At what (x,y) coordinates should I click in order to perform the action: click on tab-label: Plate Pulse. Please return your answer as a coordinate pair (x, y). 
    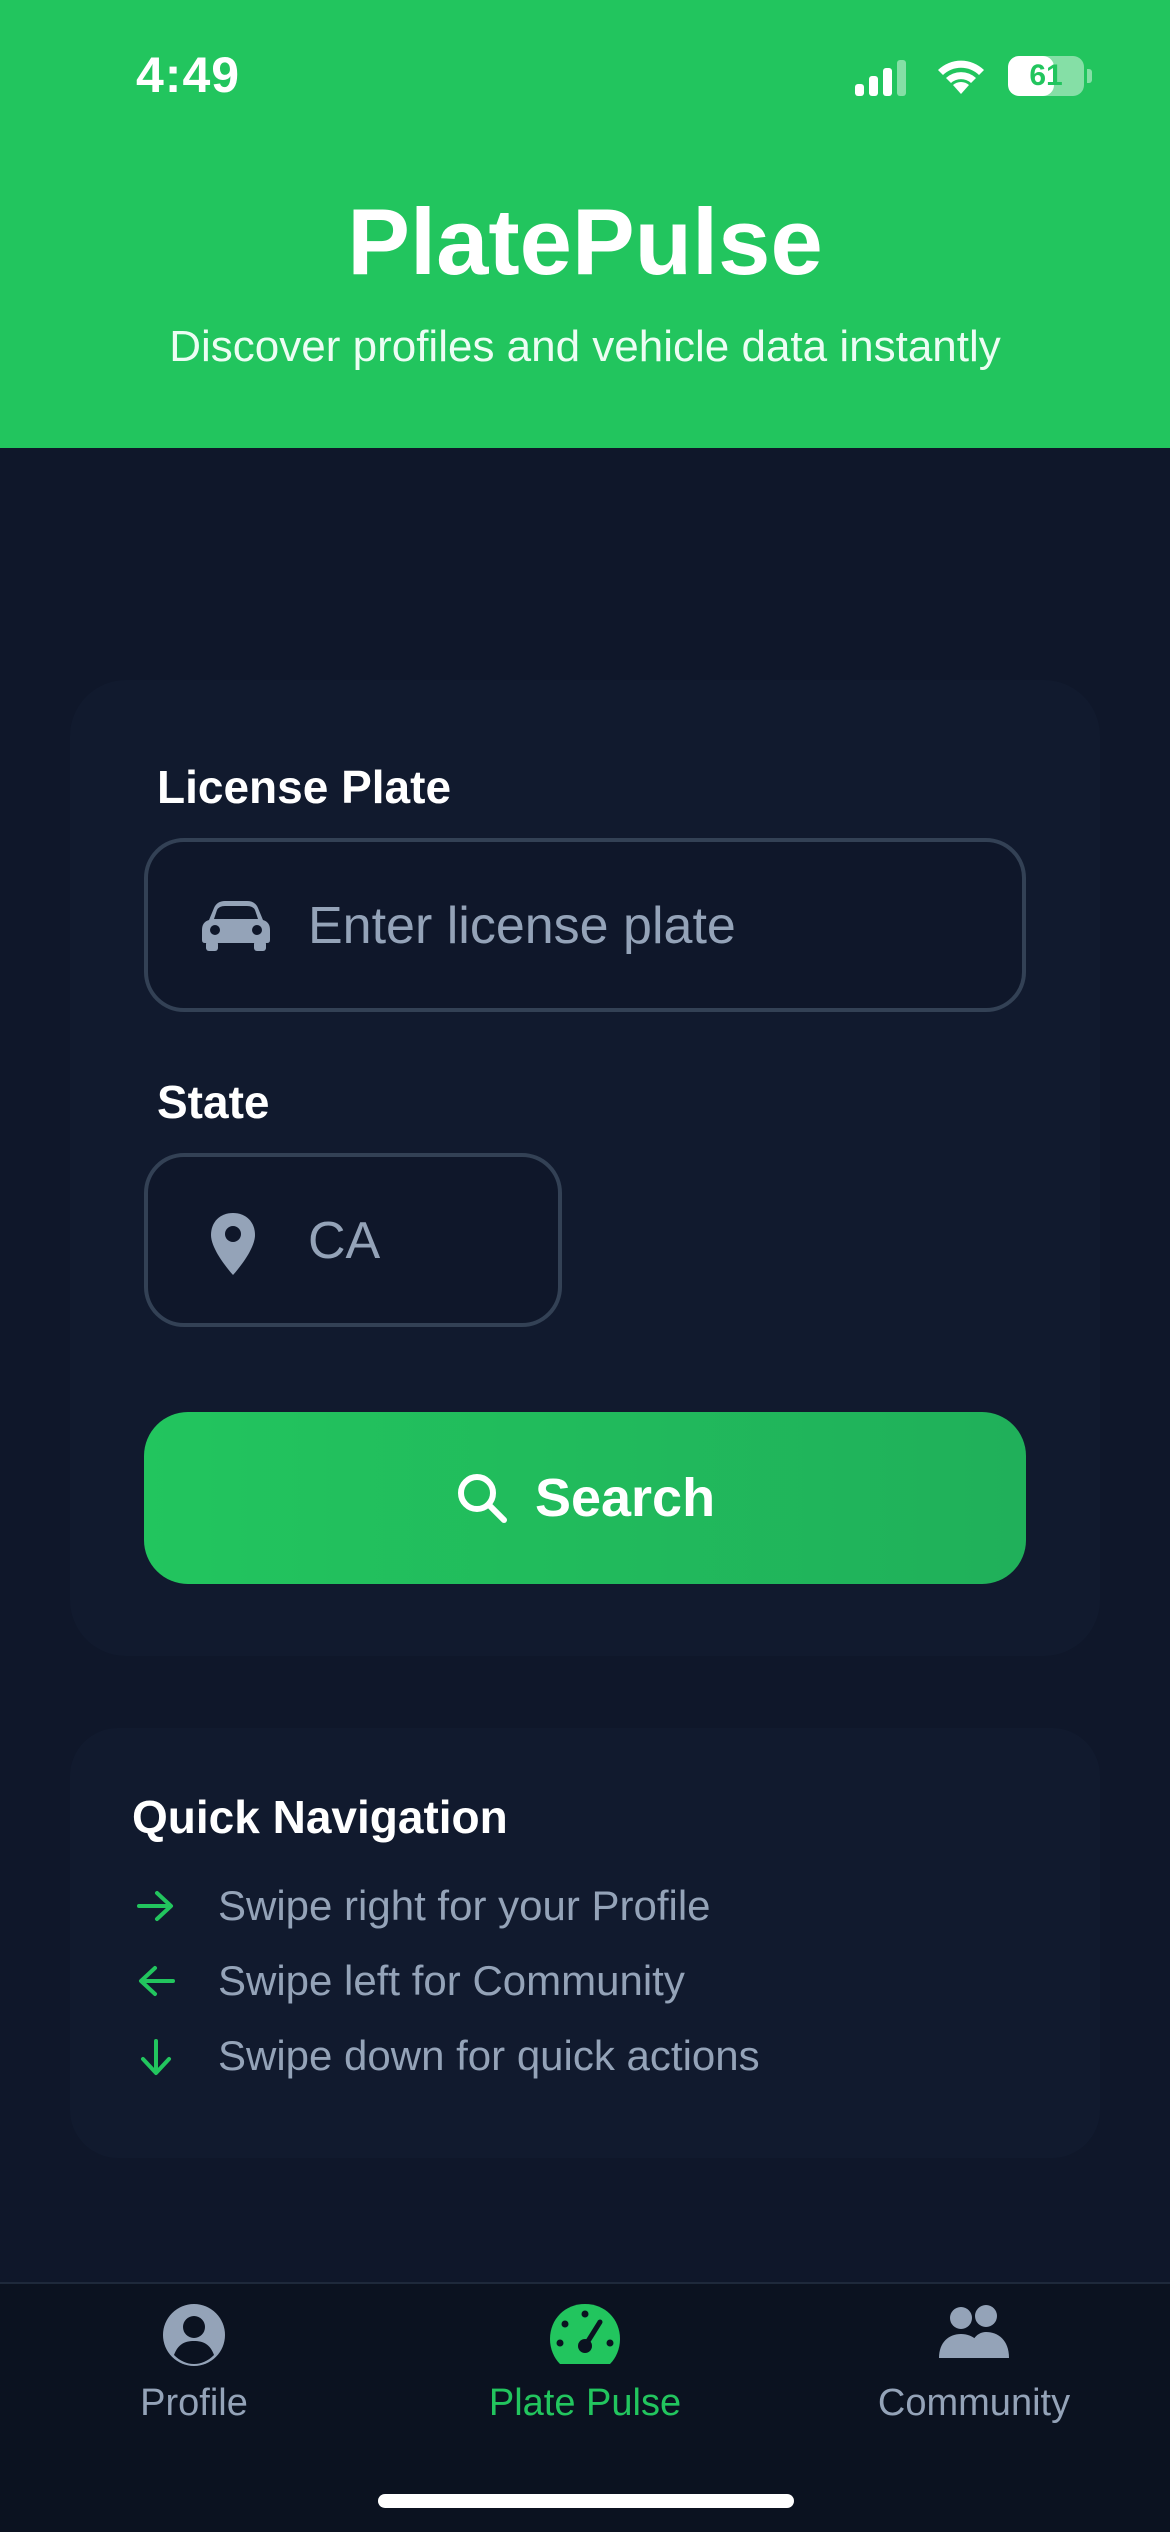
    Looking at the image, I should click on (585, 2403).